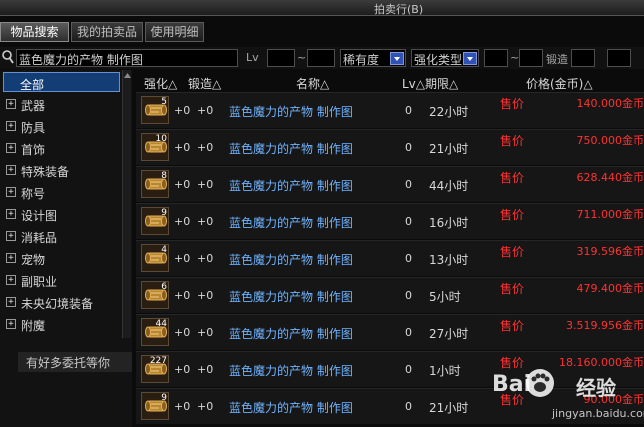 The image size is (644, 427). What do you see at coordinates (399, 9) in the screenshot?
I see `window-title: 拍卖行(B)` at bounding box center [399, 9].